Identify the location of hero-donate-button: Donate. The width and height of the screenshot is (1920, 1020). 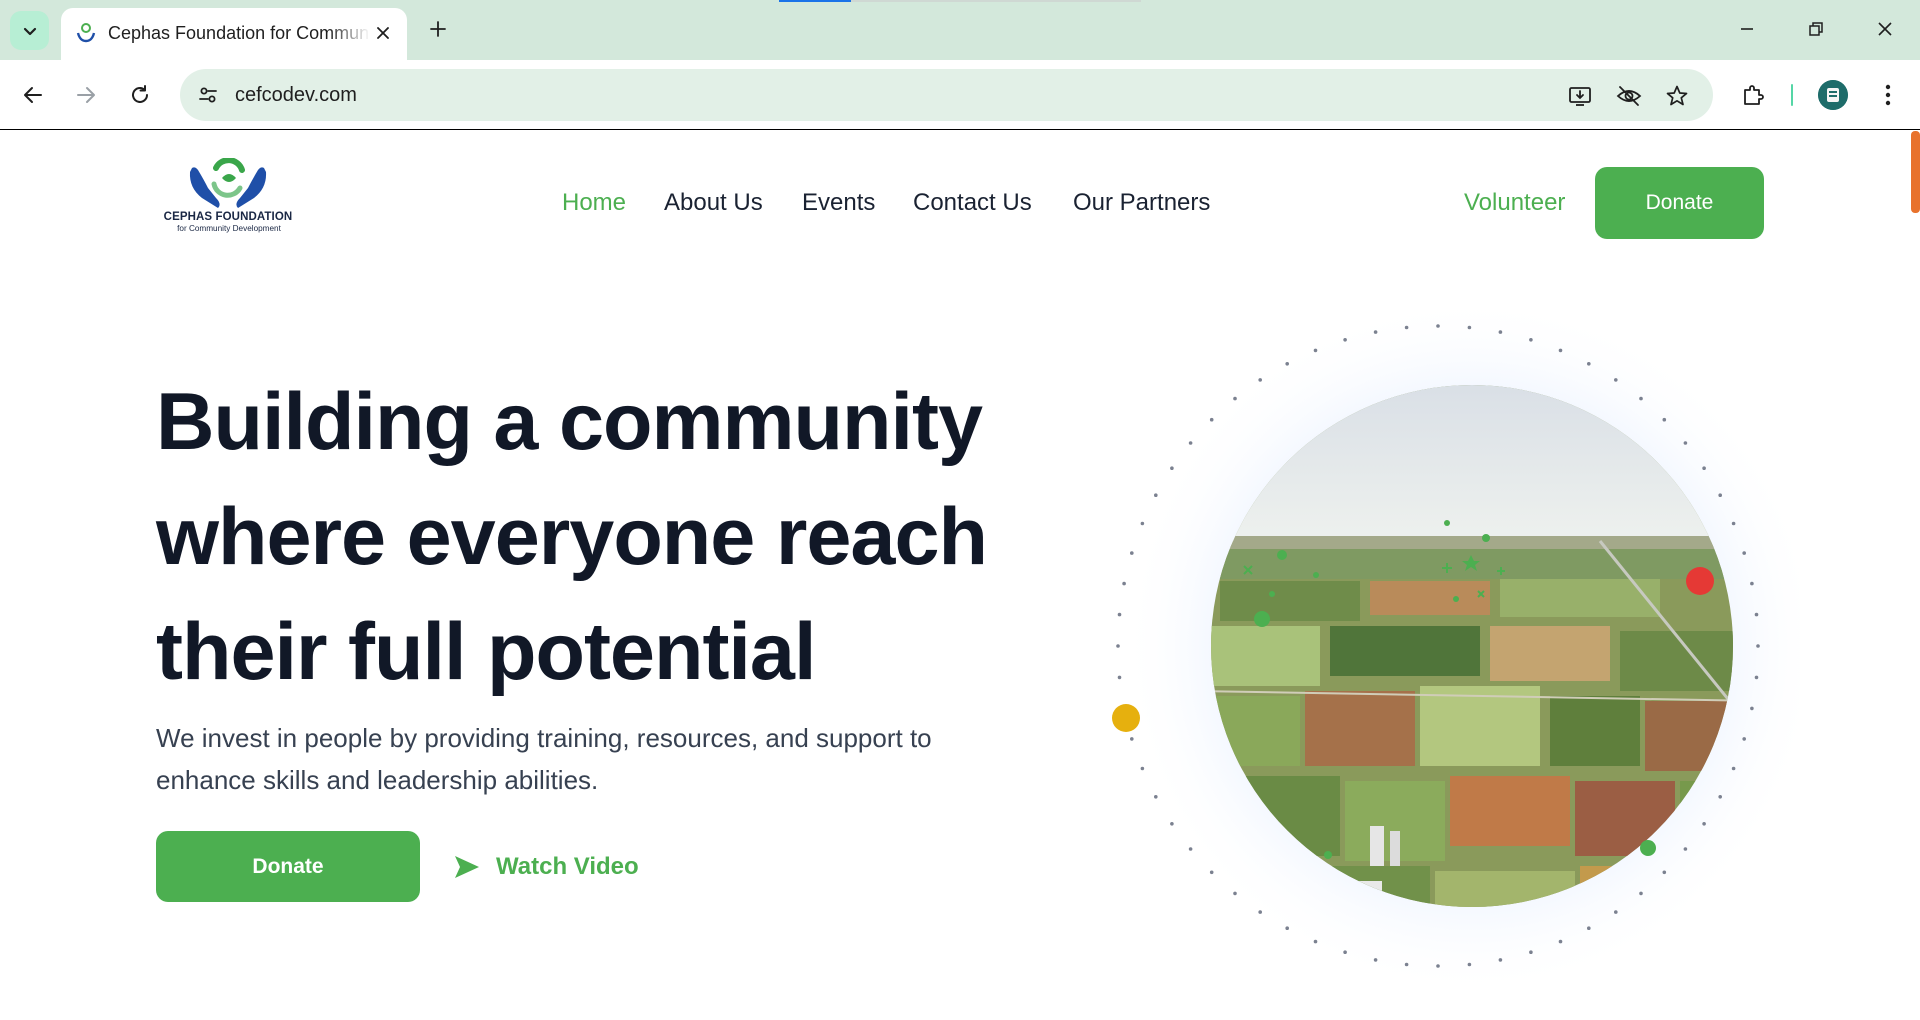
(288, 866).